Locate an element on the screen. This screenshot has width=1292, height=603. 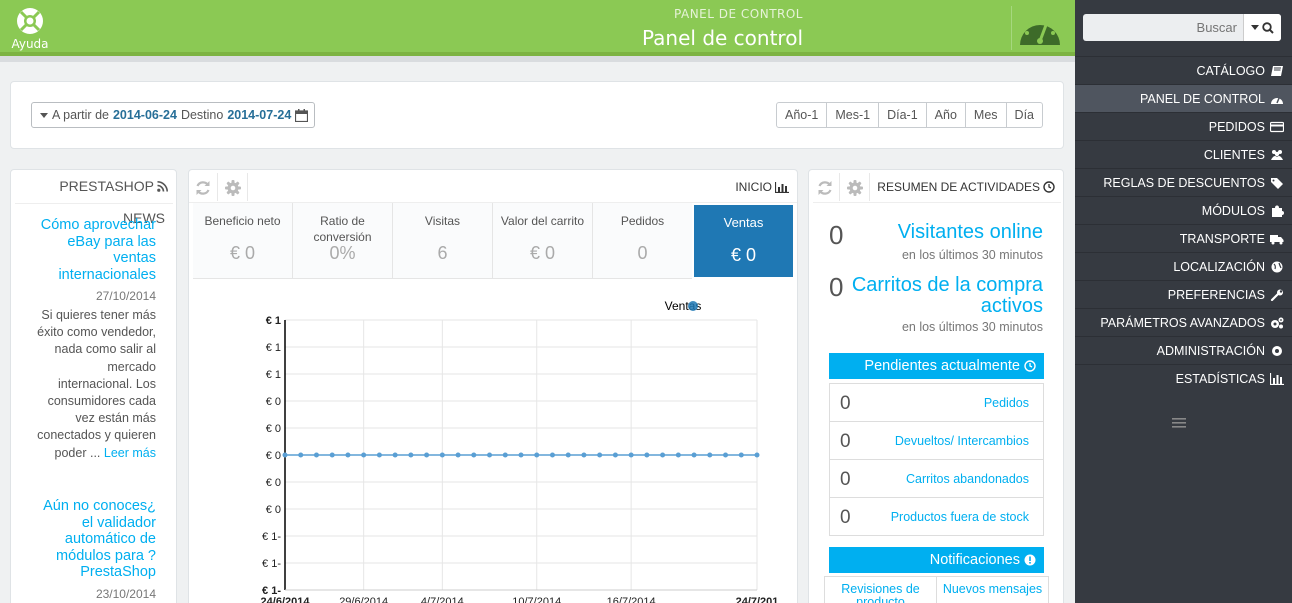
sidebar-item-customers: CLIENTES is located at coordinates (1183, 154).